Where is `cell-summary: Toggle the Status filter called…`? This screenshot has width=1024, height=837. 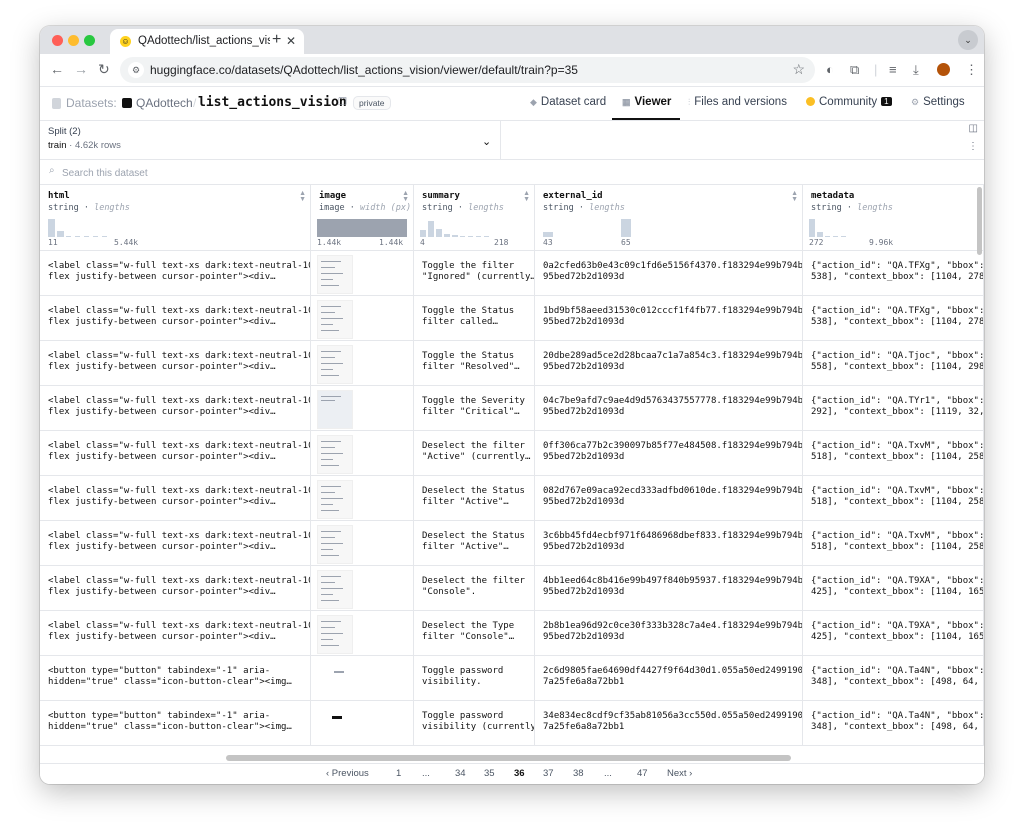
cell-summary: Toggle the Status filter called… is located at coordinates (474, 318).